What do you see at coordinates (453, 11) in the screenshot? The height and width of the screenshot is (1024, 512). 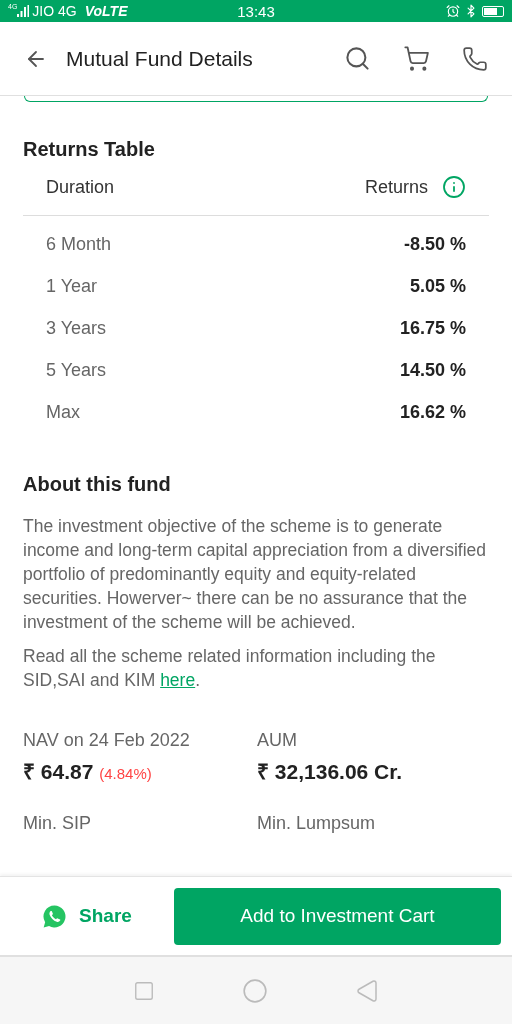 I see `alarm-icon` at bounding box center [453, 11].